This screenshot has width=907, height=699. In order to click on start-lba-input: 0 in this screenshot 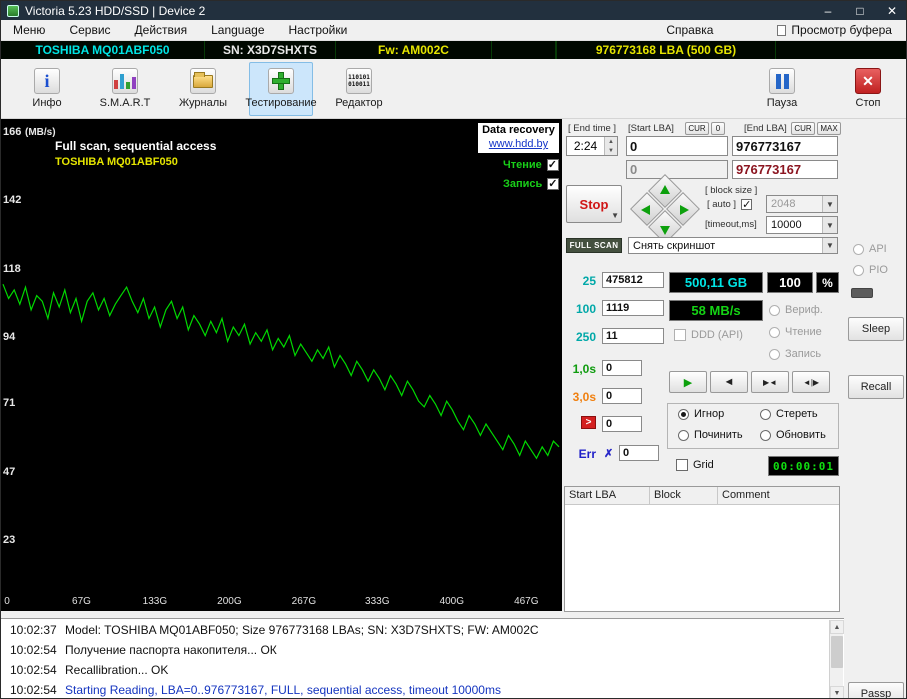, I will do `click(677, 146)`.